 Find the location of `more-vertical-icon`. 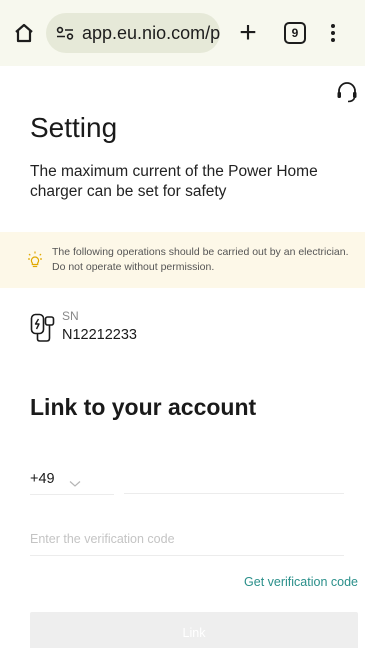

more-vertical-icon is located at coordinates (333, 33).